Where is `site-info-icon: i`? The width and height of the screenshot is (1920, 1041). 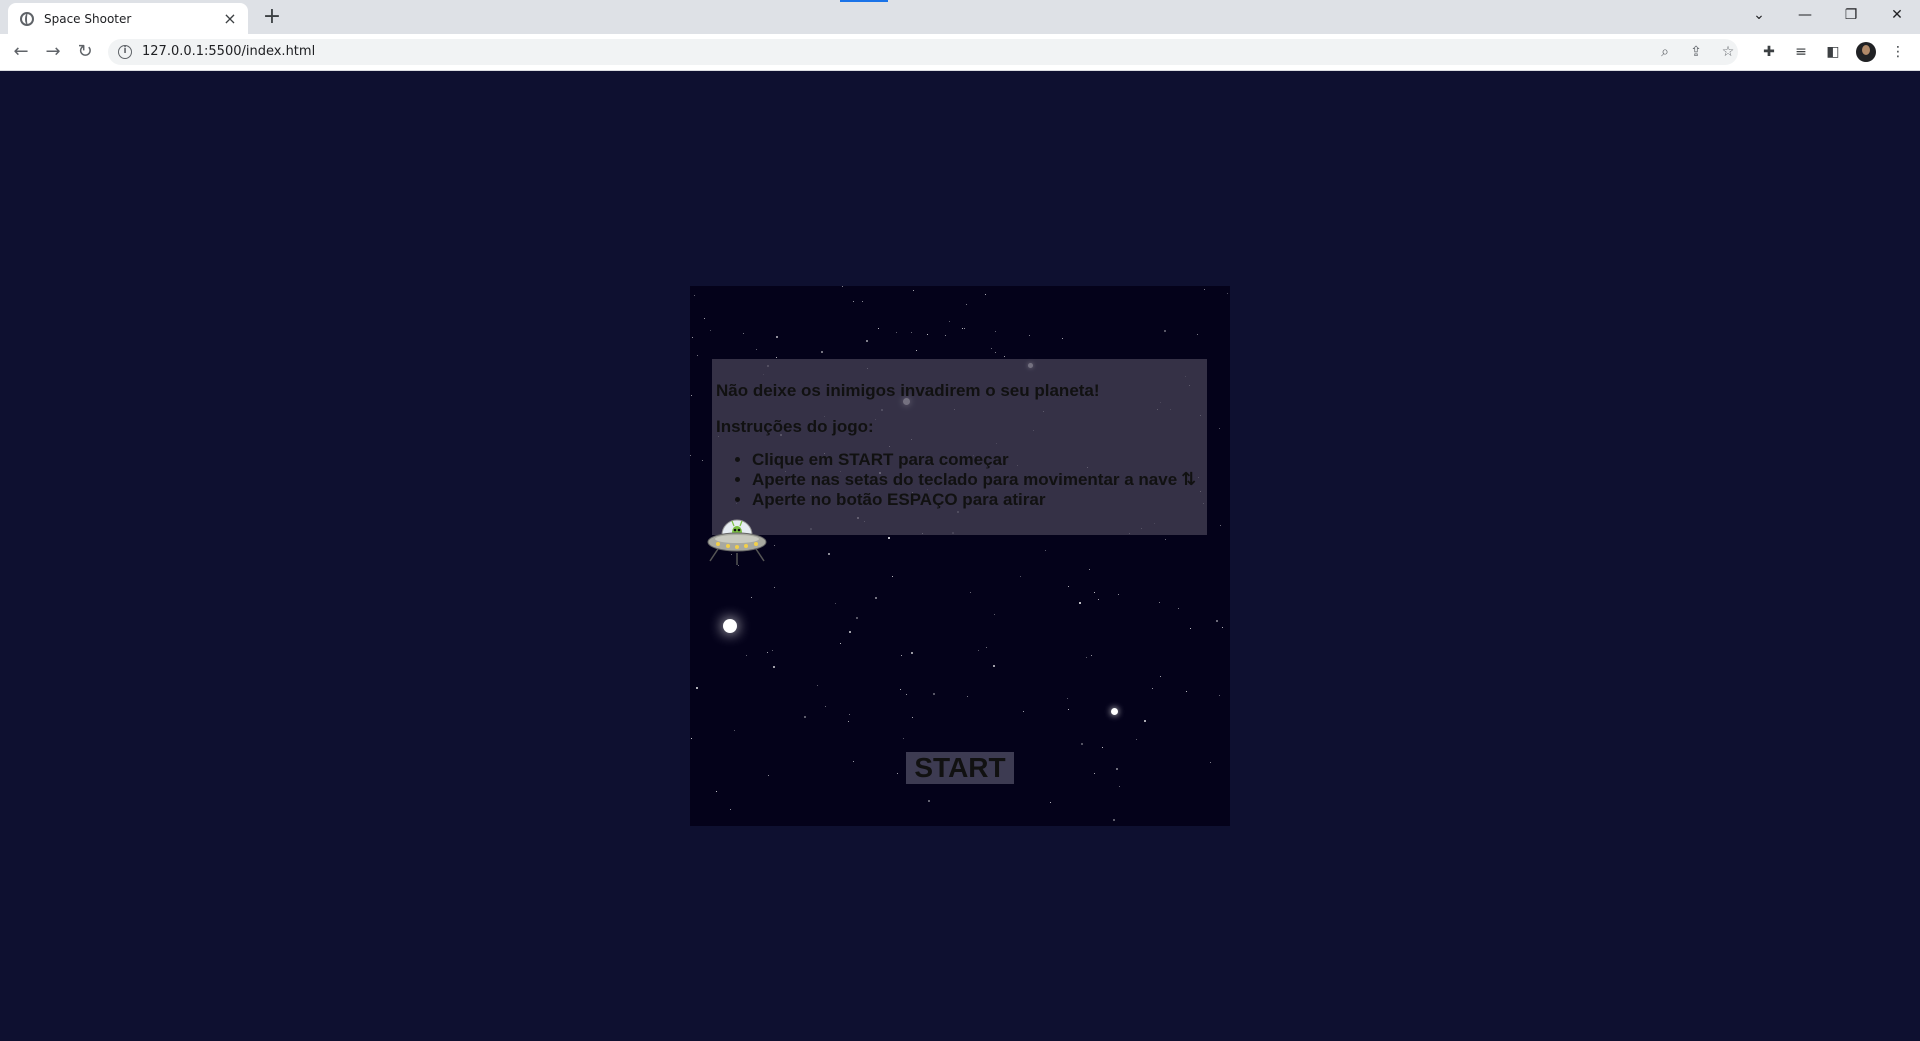
site-info-icon: i is located at coordinates (125, 52).